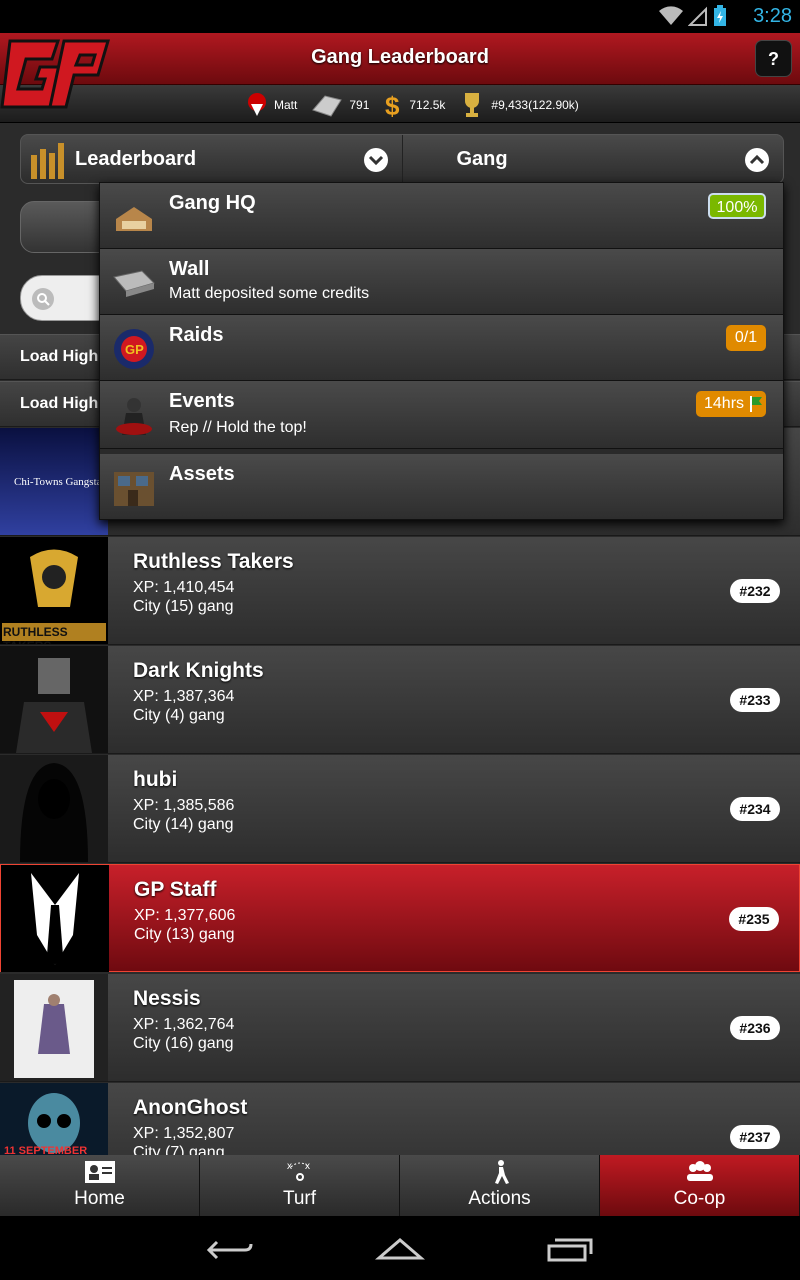  What do you see at coordinates (184, 934) in the screenshot?
I see `gang-city: City (13) gang` at bounding box center [184, 934].